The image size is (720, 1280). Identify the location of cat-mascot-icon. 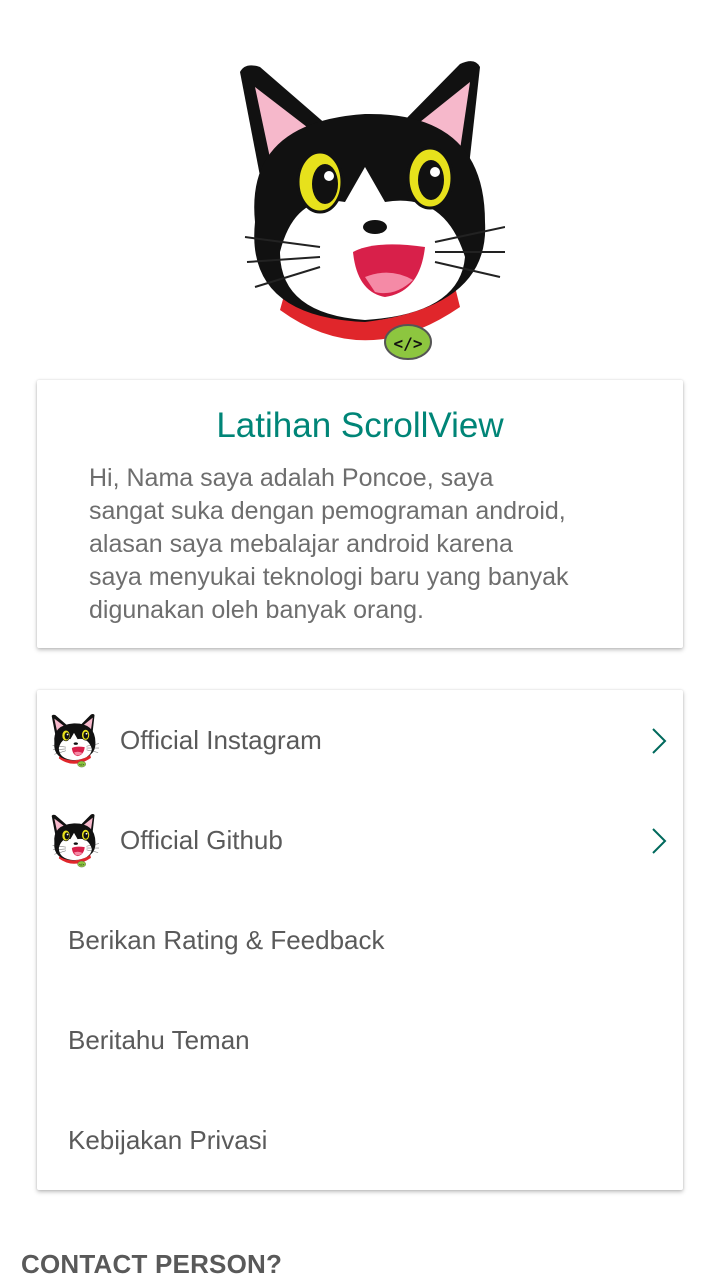
(367, 207).